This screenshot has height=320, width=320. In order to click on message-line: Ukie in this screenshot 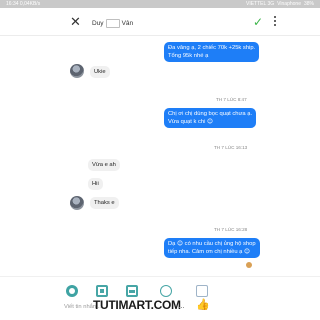, I will do `click(100, 72)`.